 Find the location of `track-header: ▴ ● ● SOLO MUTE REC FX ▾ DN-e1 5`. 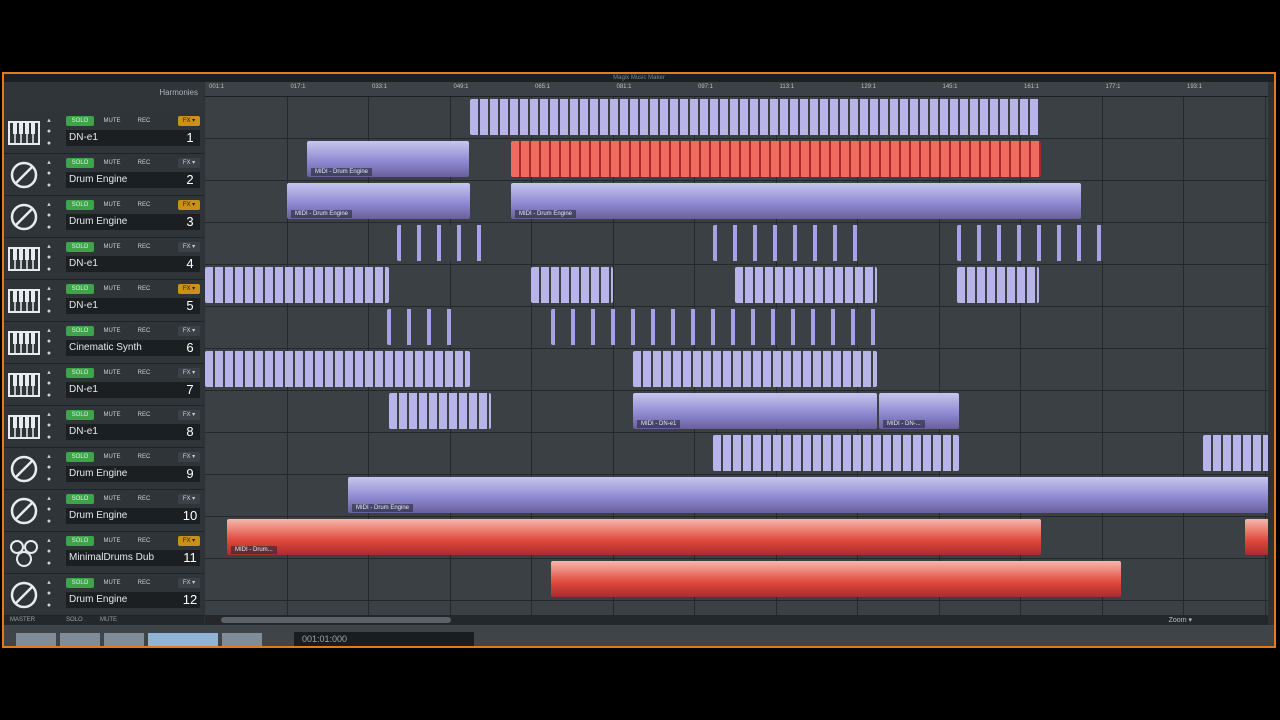

track-header: ▴ ● ● SOLO MUTE REC FX ▾ DN-e1 5 is located at coordinates (104, 301).